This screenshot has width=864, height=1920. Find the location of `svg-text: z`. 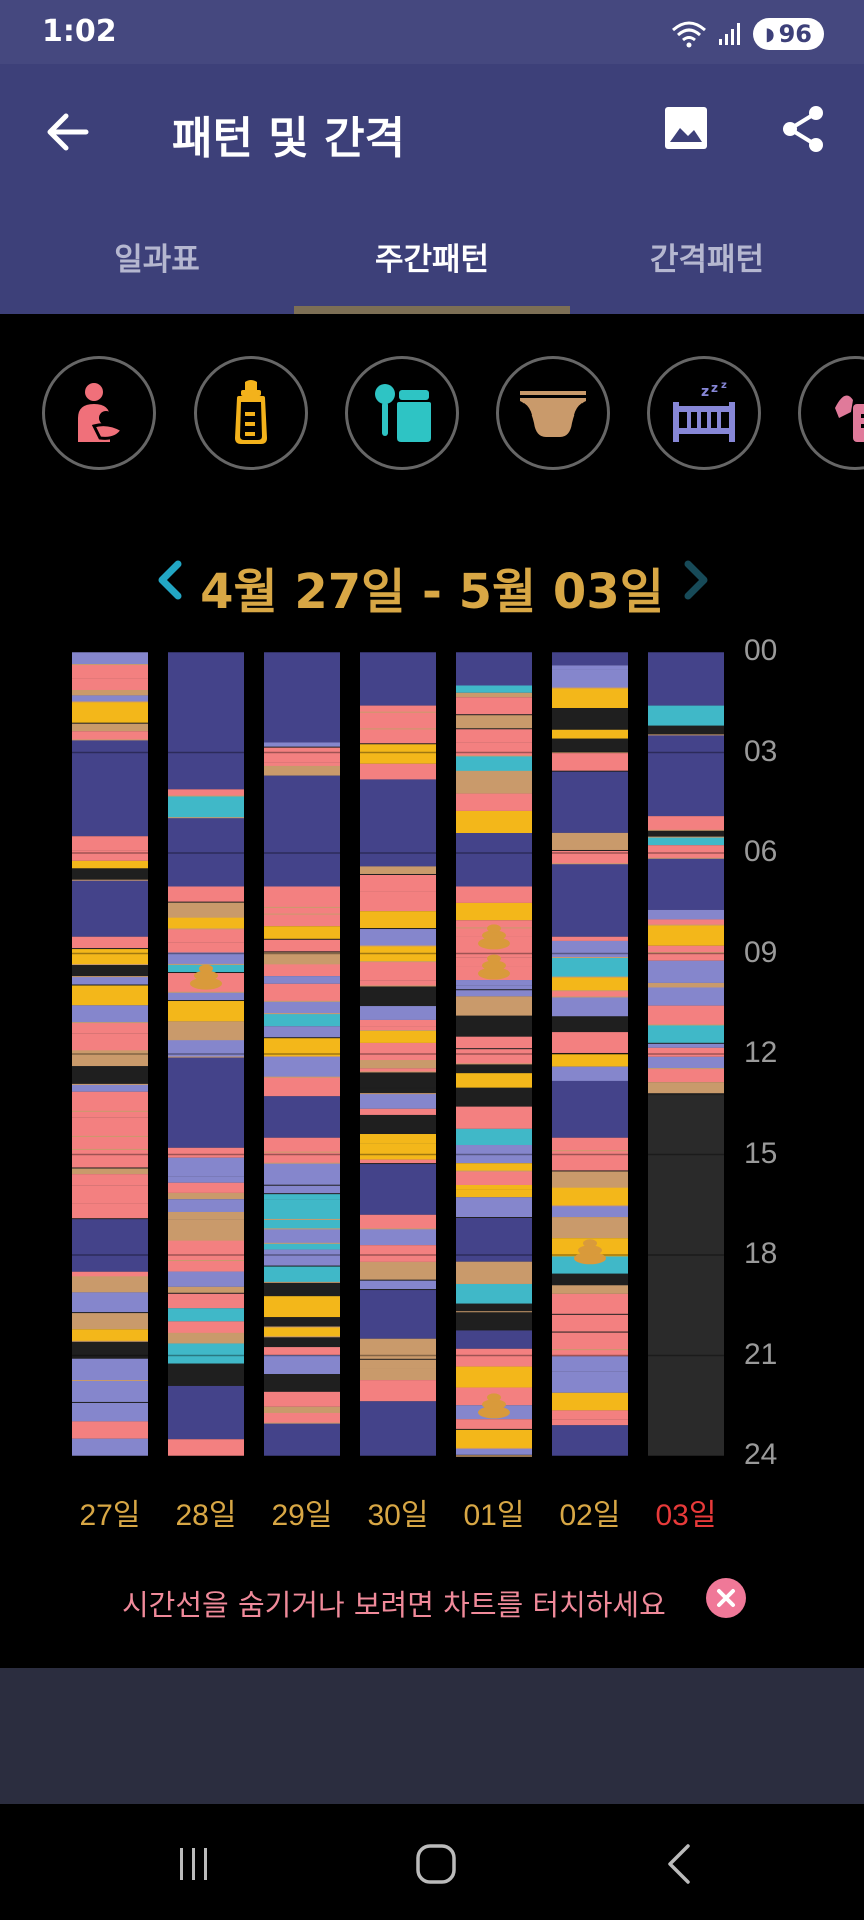

svg-text: z is located at coordinates (705, 392).